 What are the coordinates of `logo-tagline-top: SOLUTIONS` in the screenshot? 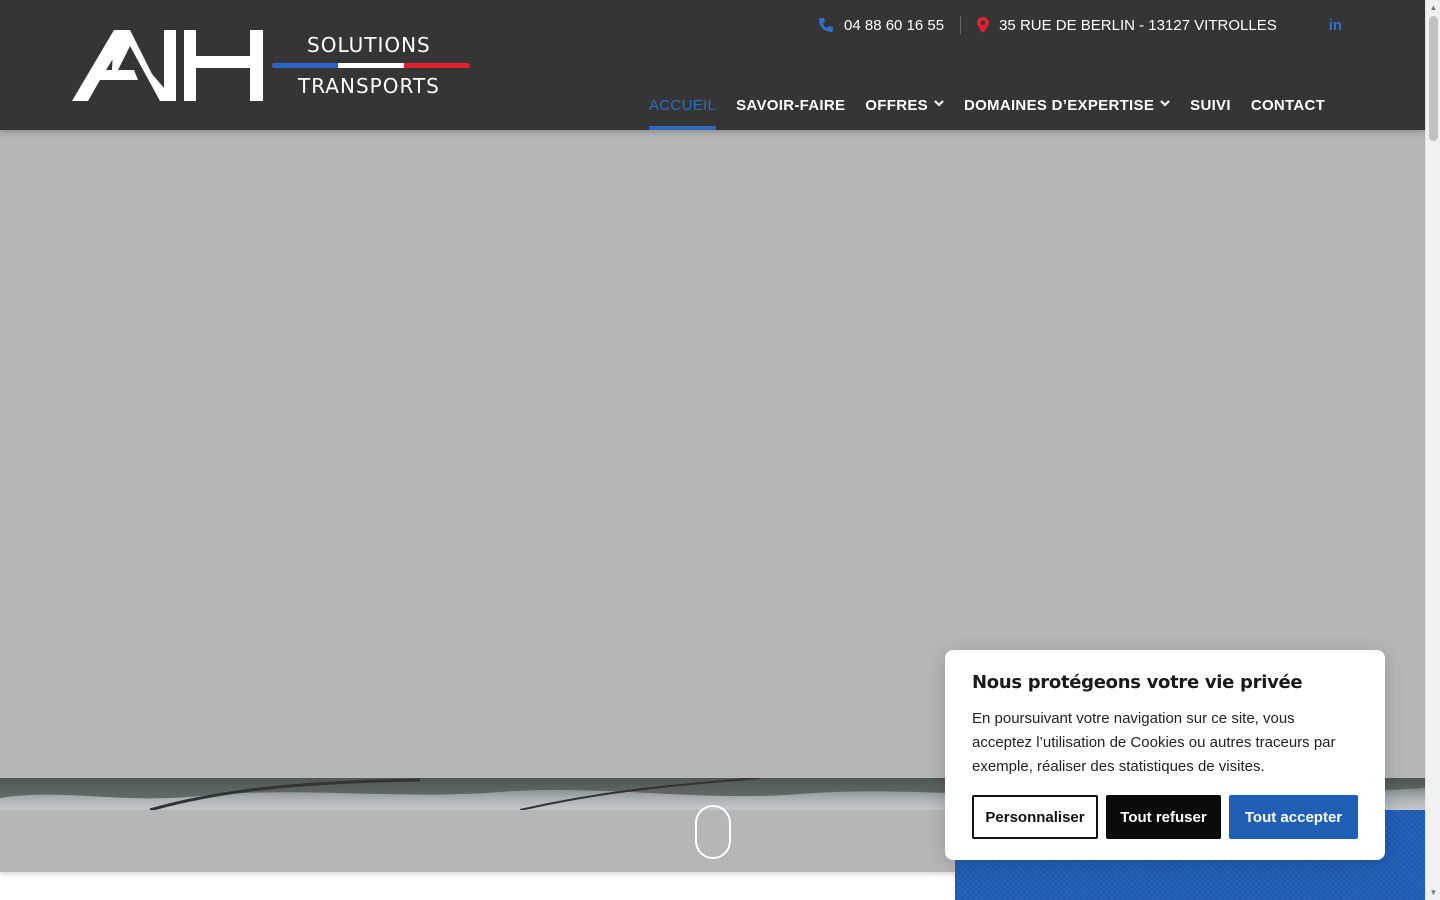 It's located at (369, 45).